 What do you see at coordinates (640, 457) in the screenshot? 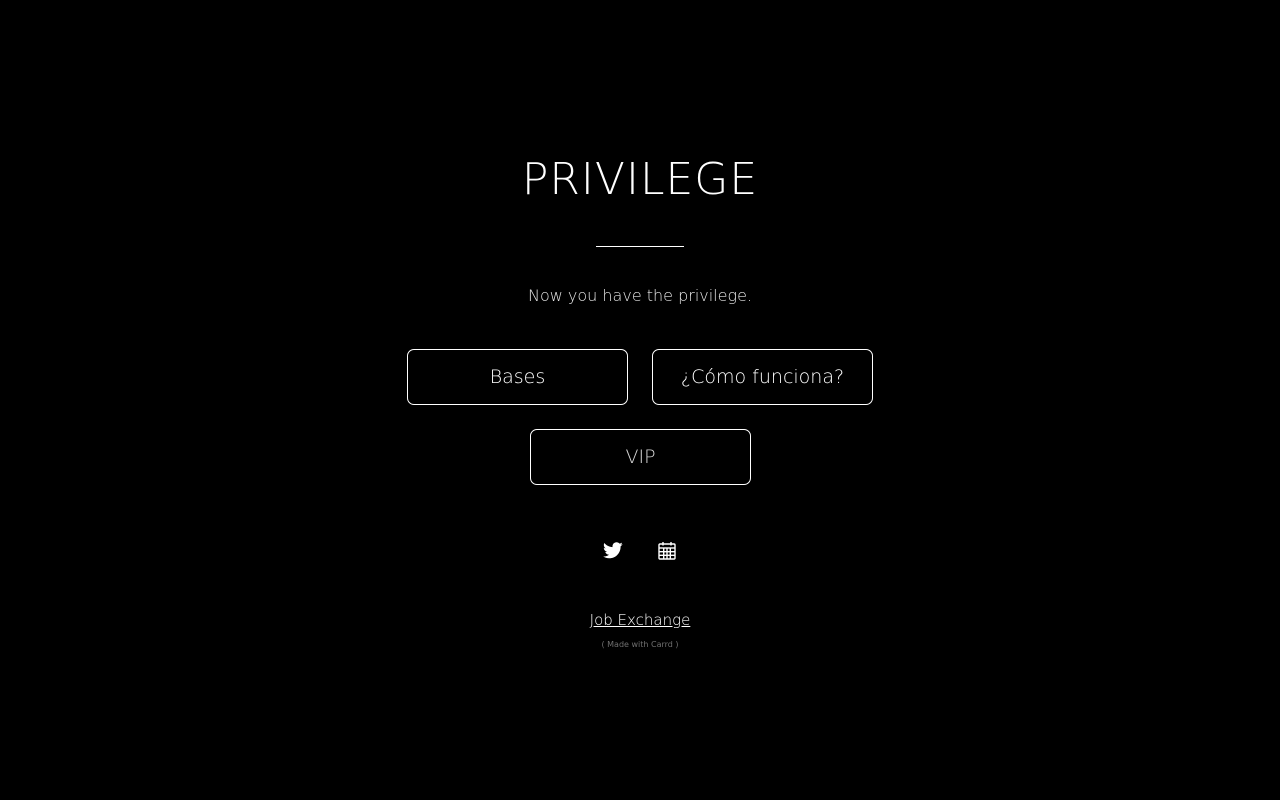
I see `vip-button: VIP` at bounding box center [640, 457].